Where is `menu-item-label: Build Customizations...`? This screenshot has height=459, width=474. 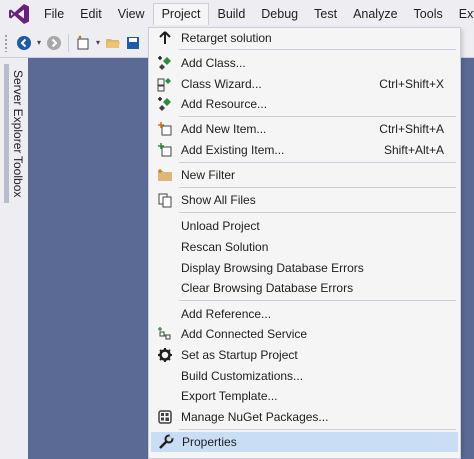 menu-item-label: Build Customizations... is located at coordinates (242, 376).